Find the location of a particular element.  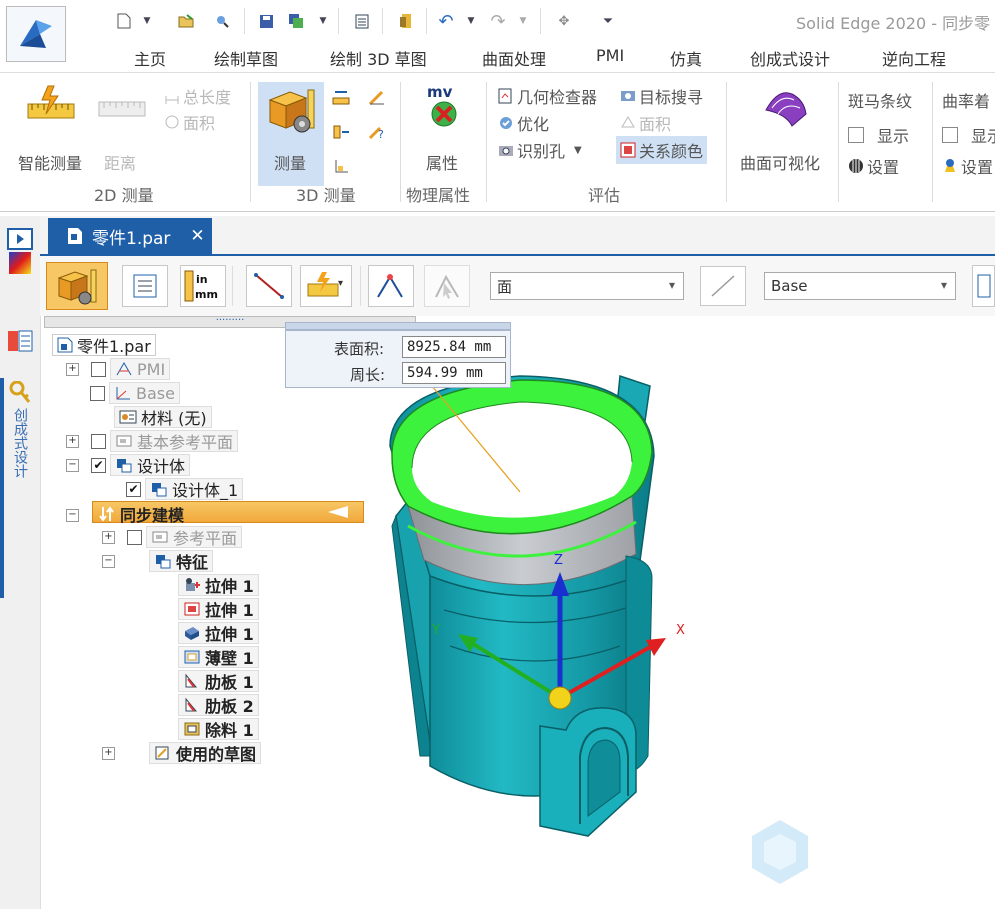

tree-item-pmi: + PMI is located at coordinates (118, 369).